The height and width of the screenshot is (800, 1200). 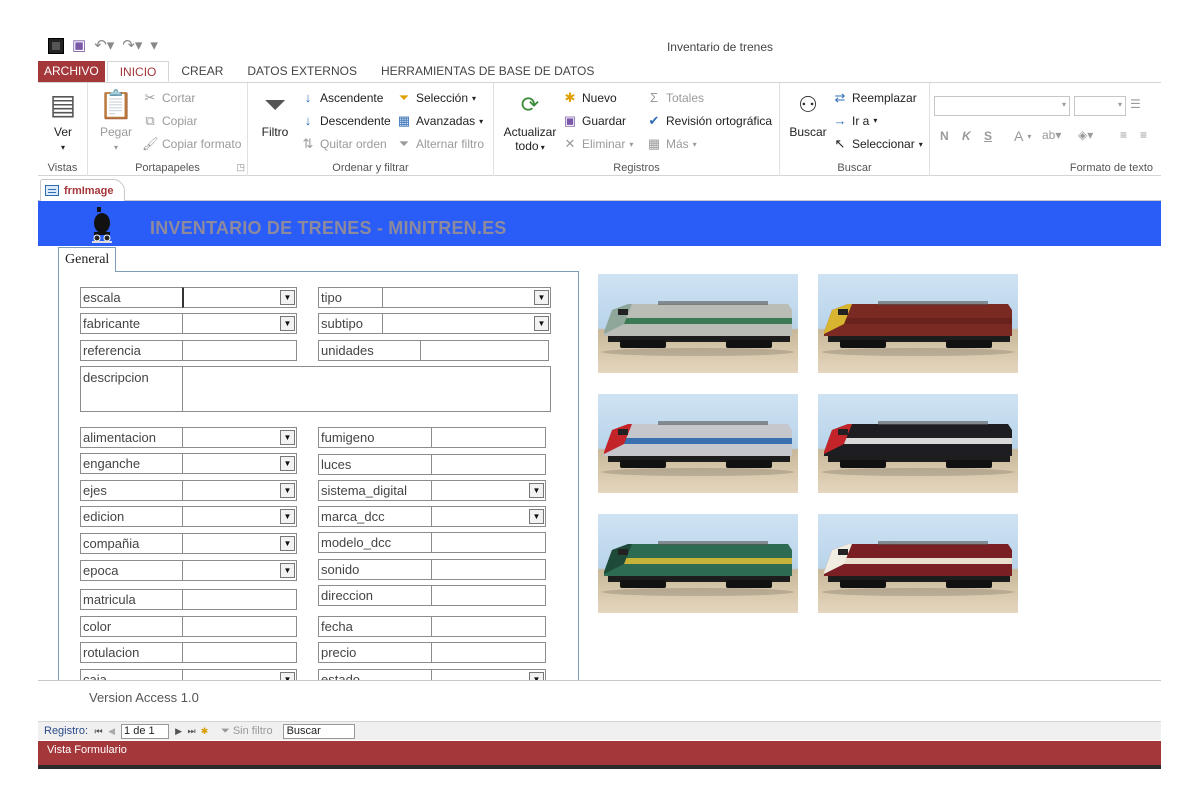 What do you see at coordinates (239, 570) in the screenshot?
I see `epoca-combo: ▼` at bounding box center [239, 570].